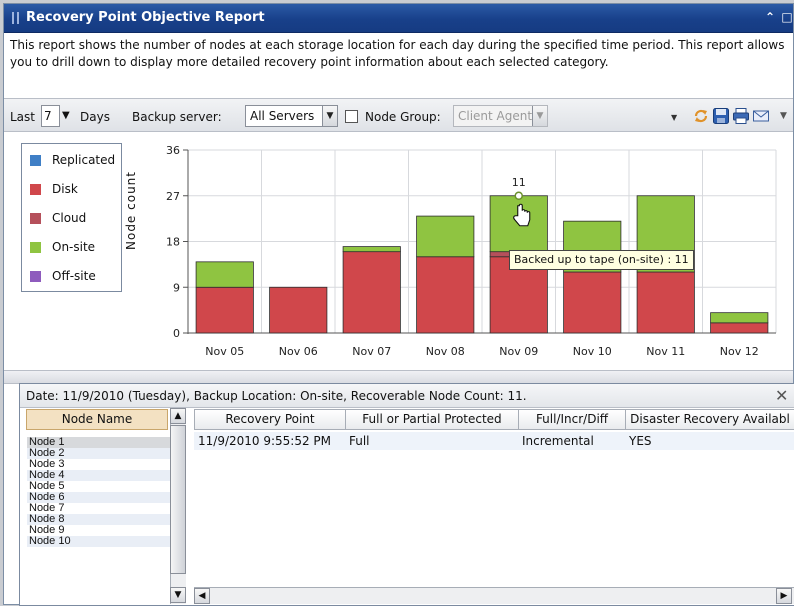 This screenshot has height=606, width=794. I want to click on x-tick-label: Nov 08, so click(445, 351).